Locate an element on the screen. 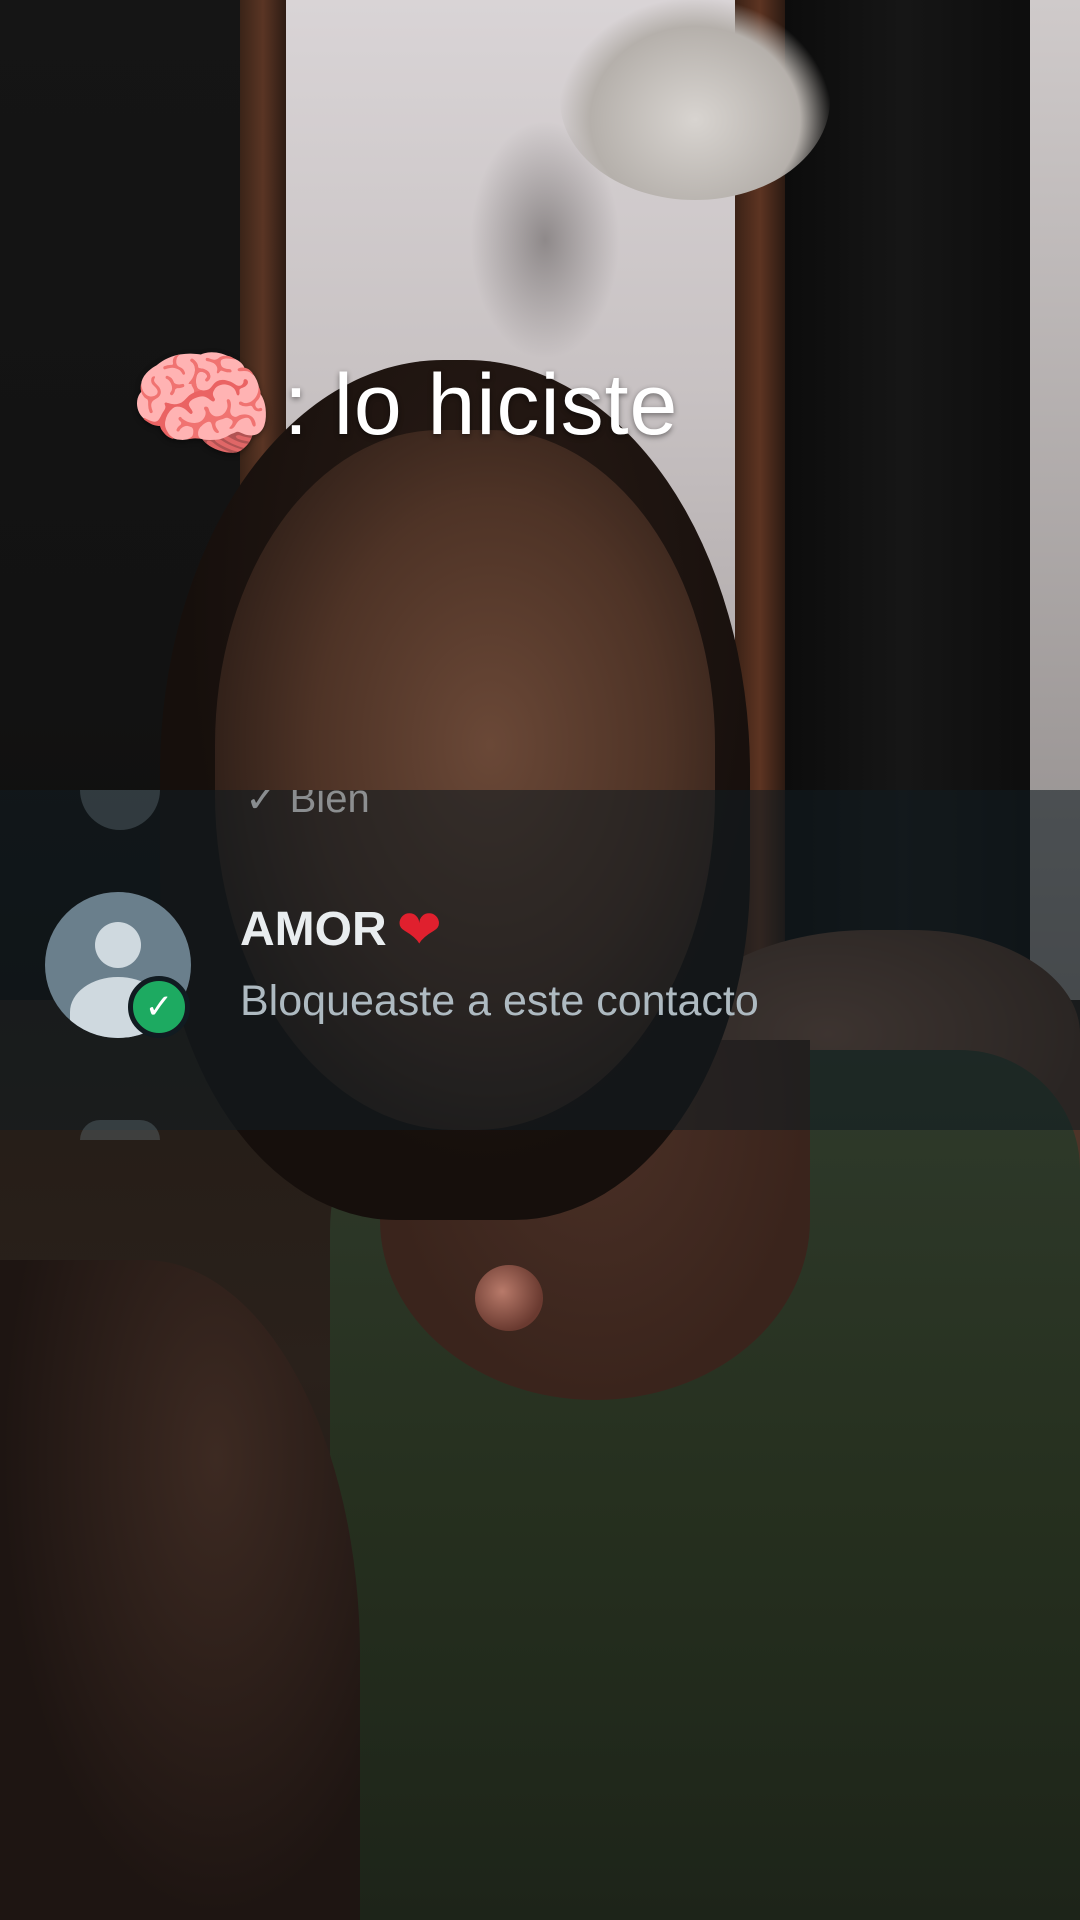 The width and height of the screenshot is (1080, 1920). plush-toy is located at coordinates (695, 100).